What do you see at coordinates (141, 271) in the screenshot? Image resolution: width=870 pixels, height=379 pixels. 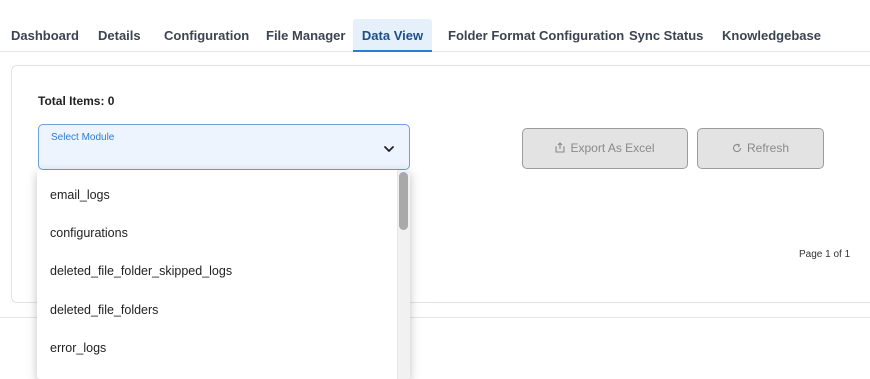 I see `dropdown-option-deleted-file-folder-skipped-logs: deleted_file_folder_skipped_logs` at bounding box center [141, 271].